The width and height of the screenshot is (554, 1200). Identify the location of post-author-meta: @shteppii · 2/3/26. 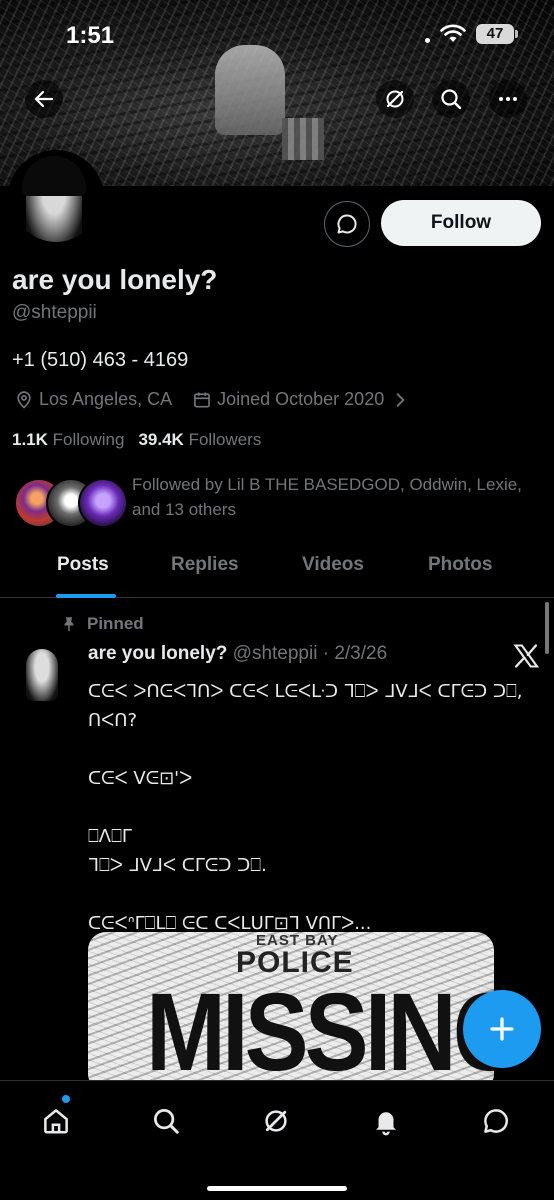
(310, 653).